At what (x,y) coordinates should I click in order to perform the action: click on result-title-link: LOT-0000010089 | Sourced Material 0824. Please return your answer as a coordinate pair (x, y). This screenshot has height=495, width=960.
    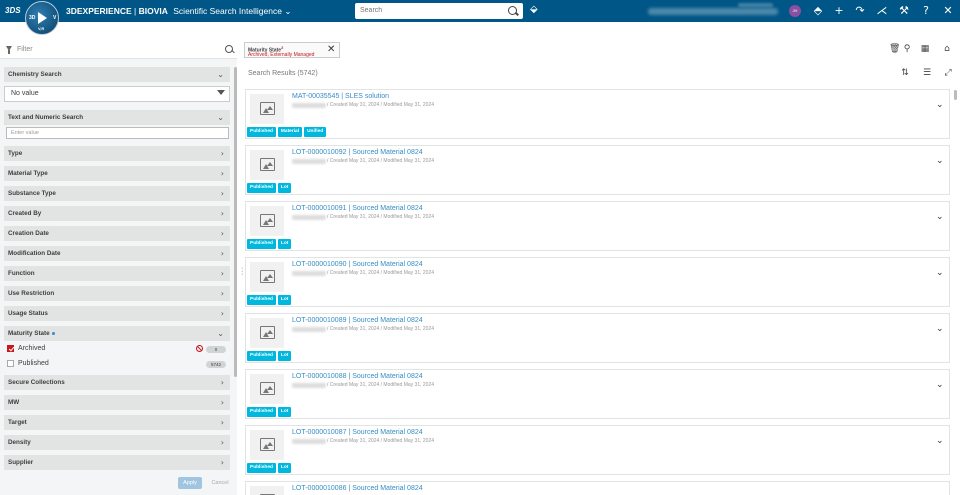
    Looking at the image, I should click on (357, 320).